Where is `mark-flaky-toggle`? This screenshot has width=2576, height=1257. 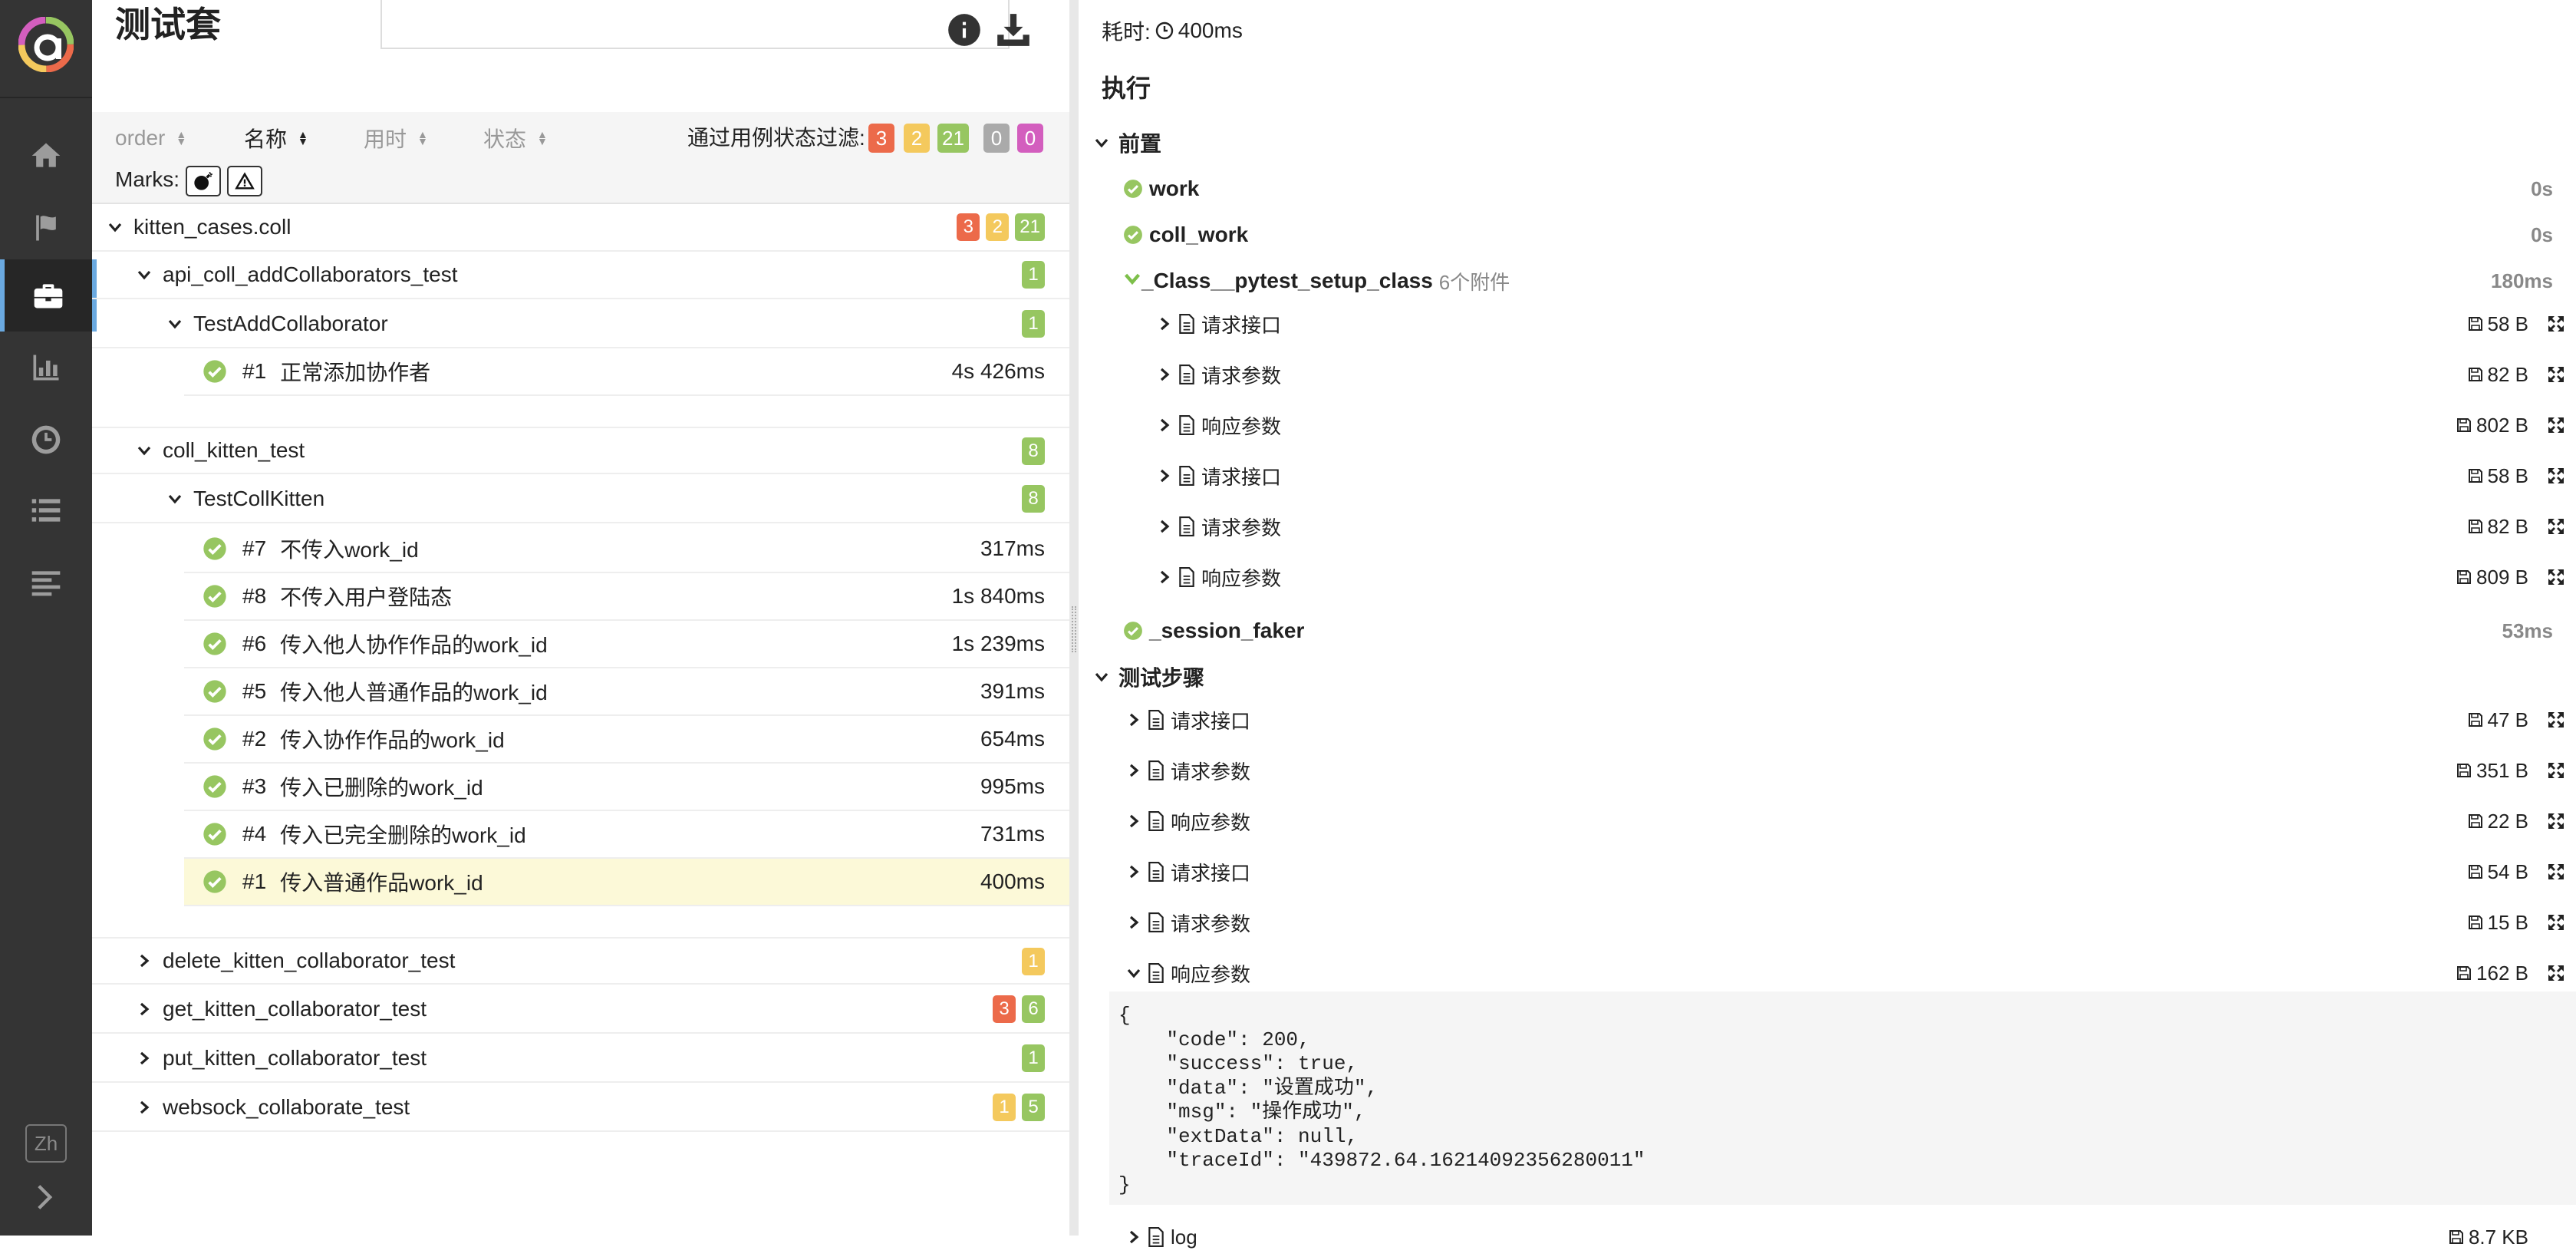 mark-flaky-toggle is located at coordinates (203, 181).